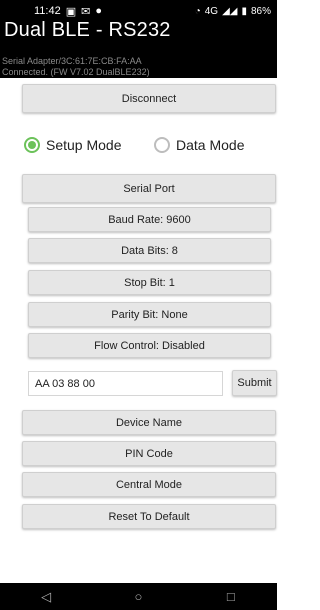 Image resolution: width=320 pixels, height=610 pixels. I want to click on device-name-button: Device Name, so click(149, 422).